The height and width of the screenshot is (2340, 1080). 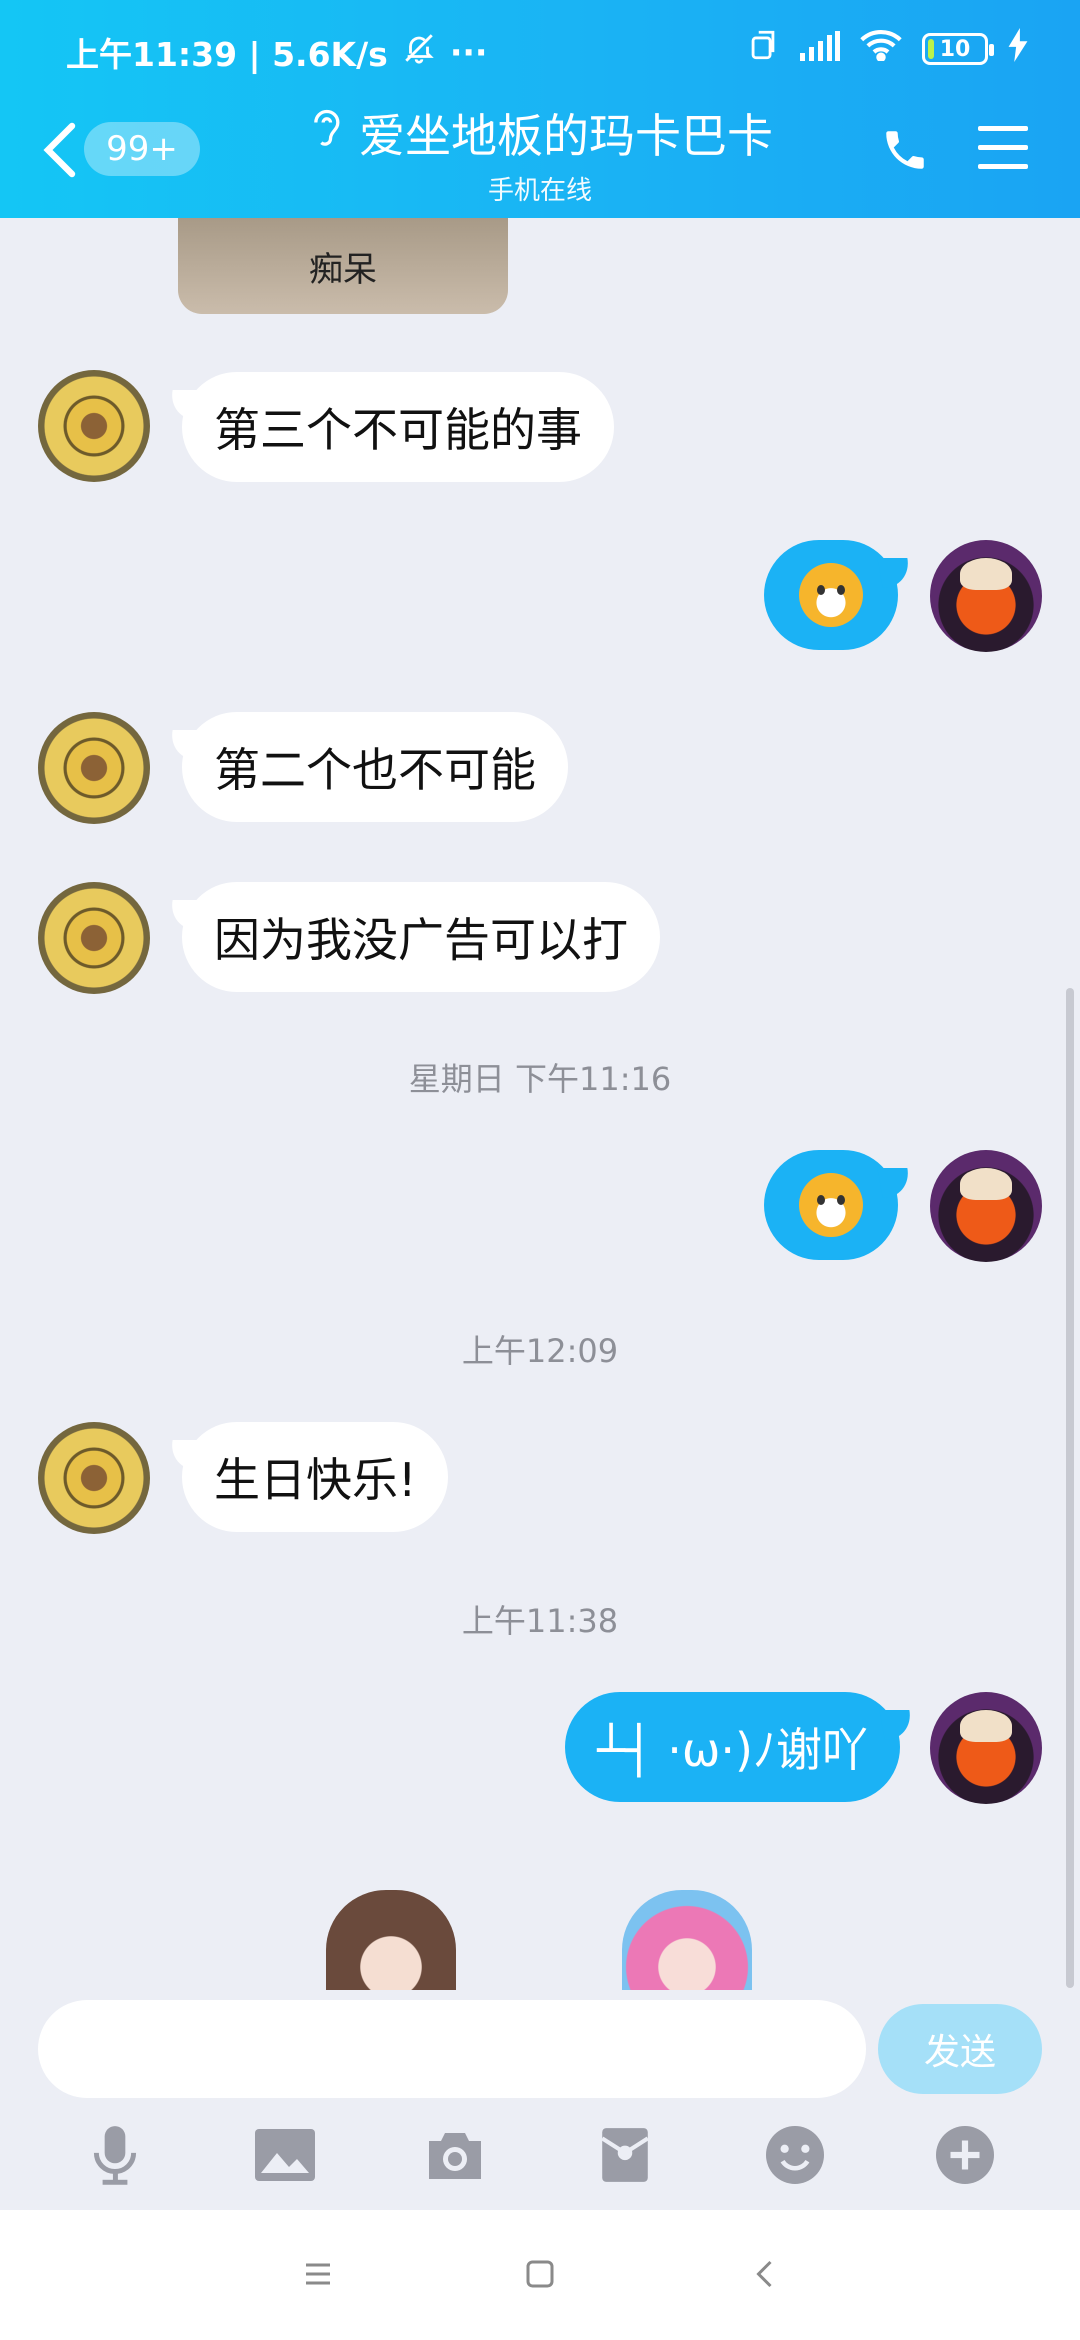 What do you see at coordinates (960, 2049) in the screenshot?
I see `send-button: 发送` at bounding box center [960, 2049].